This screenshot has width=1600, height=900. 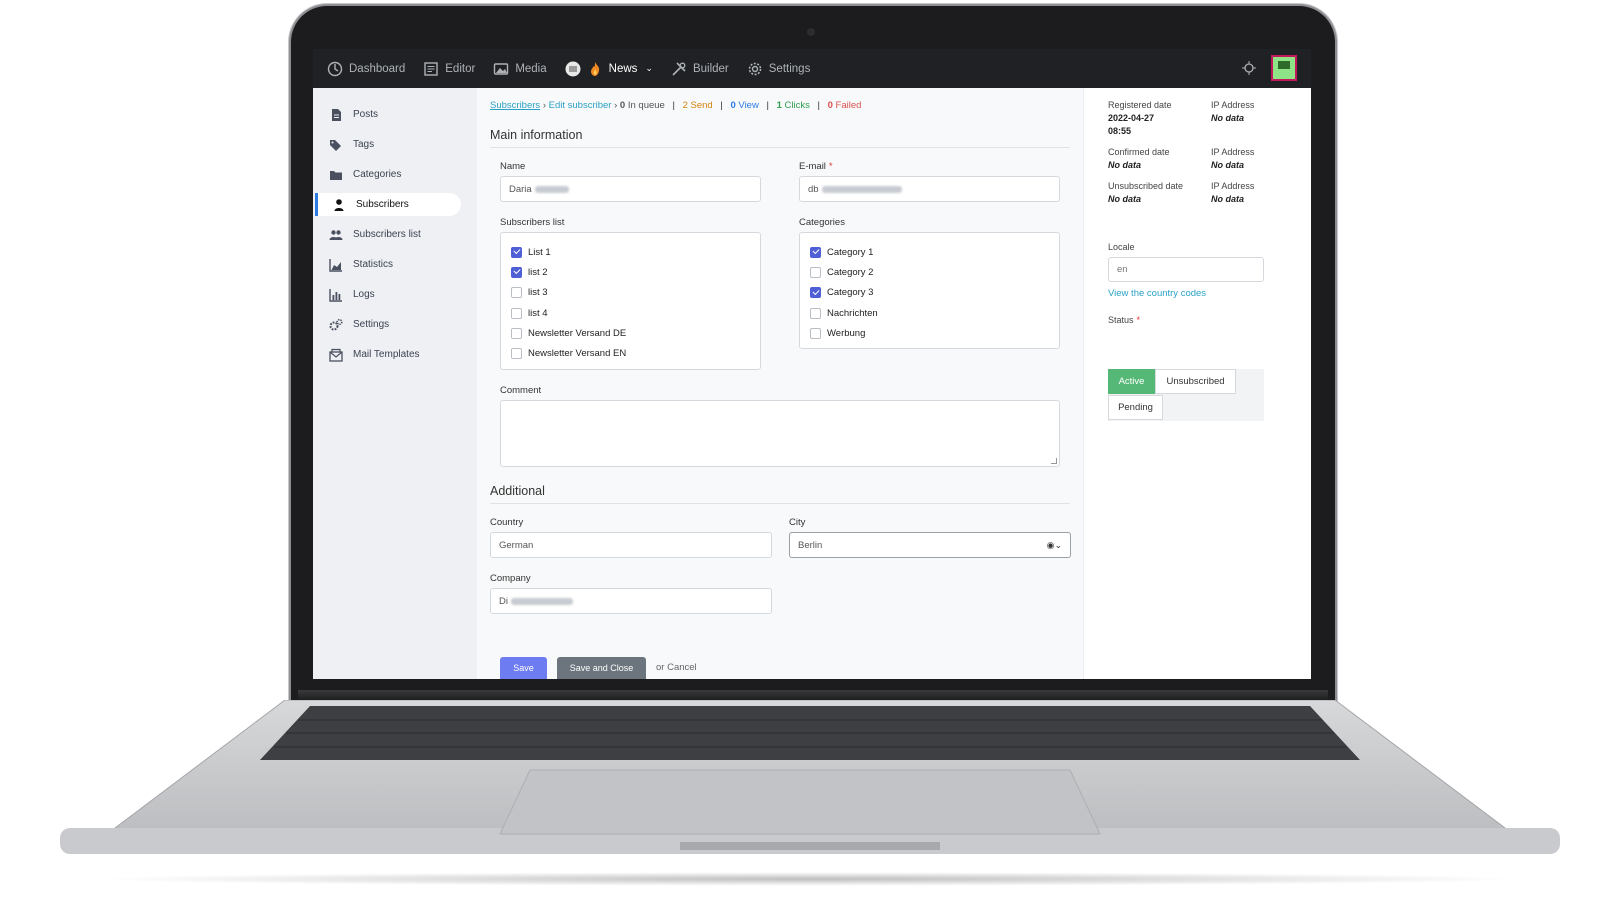 I want to click on sidebar-item-label: Mail Templates, so click(x=386, y=354).